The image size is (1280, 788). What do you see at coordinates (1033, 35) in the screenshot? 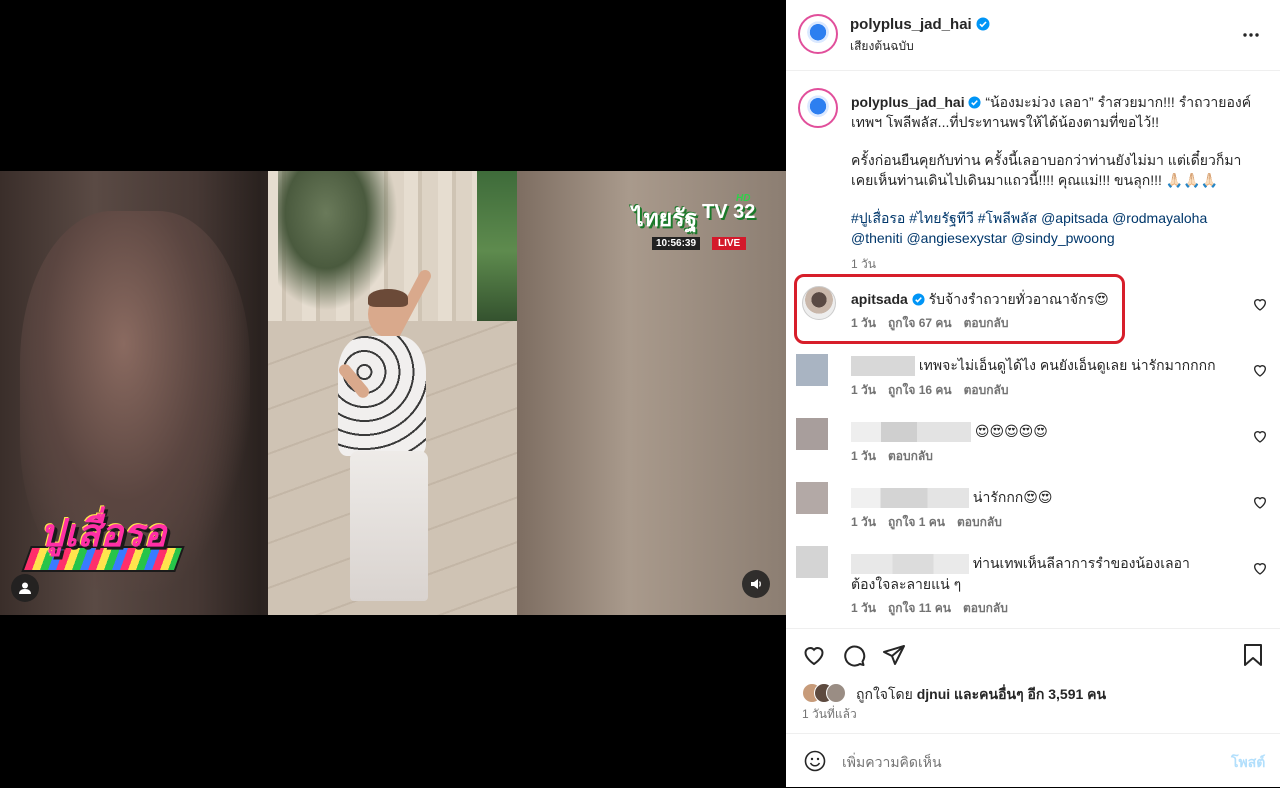
I see `post-header: polyplus_jad_hai เสียงต้นฉบับ` at bounding box center [1033, 35].